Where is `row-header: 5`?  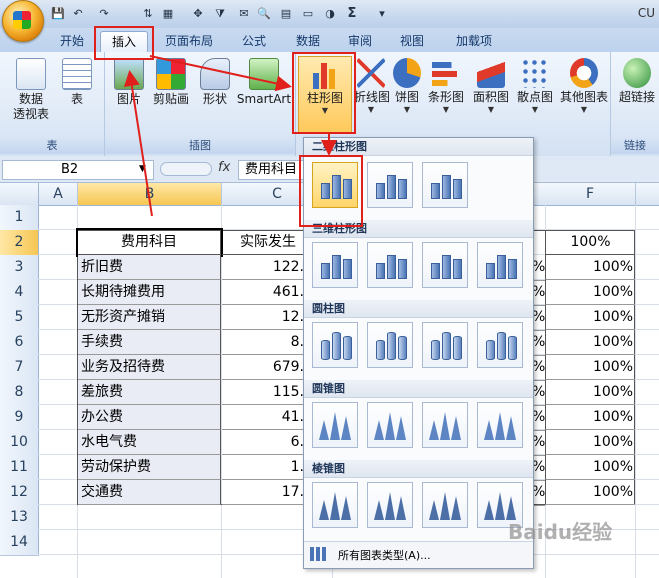
row-header: 5 is located at coordinates (19, 318).